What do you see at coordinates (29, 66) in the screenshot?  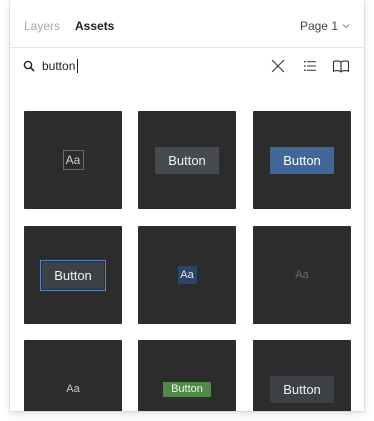 I see `search-icon` at bounding box center [29, 66].